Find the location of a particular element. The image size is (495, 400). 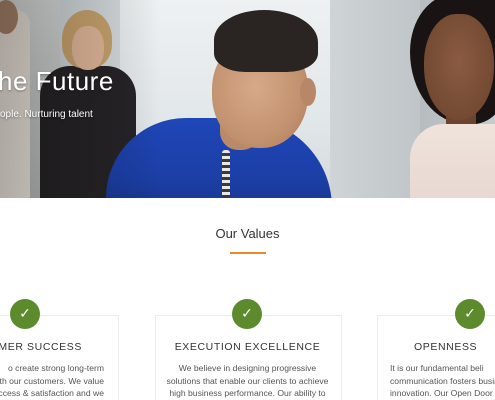

hero-subtitle: ople. Nurturing talent is located at coordinates (46, 114).